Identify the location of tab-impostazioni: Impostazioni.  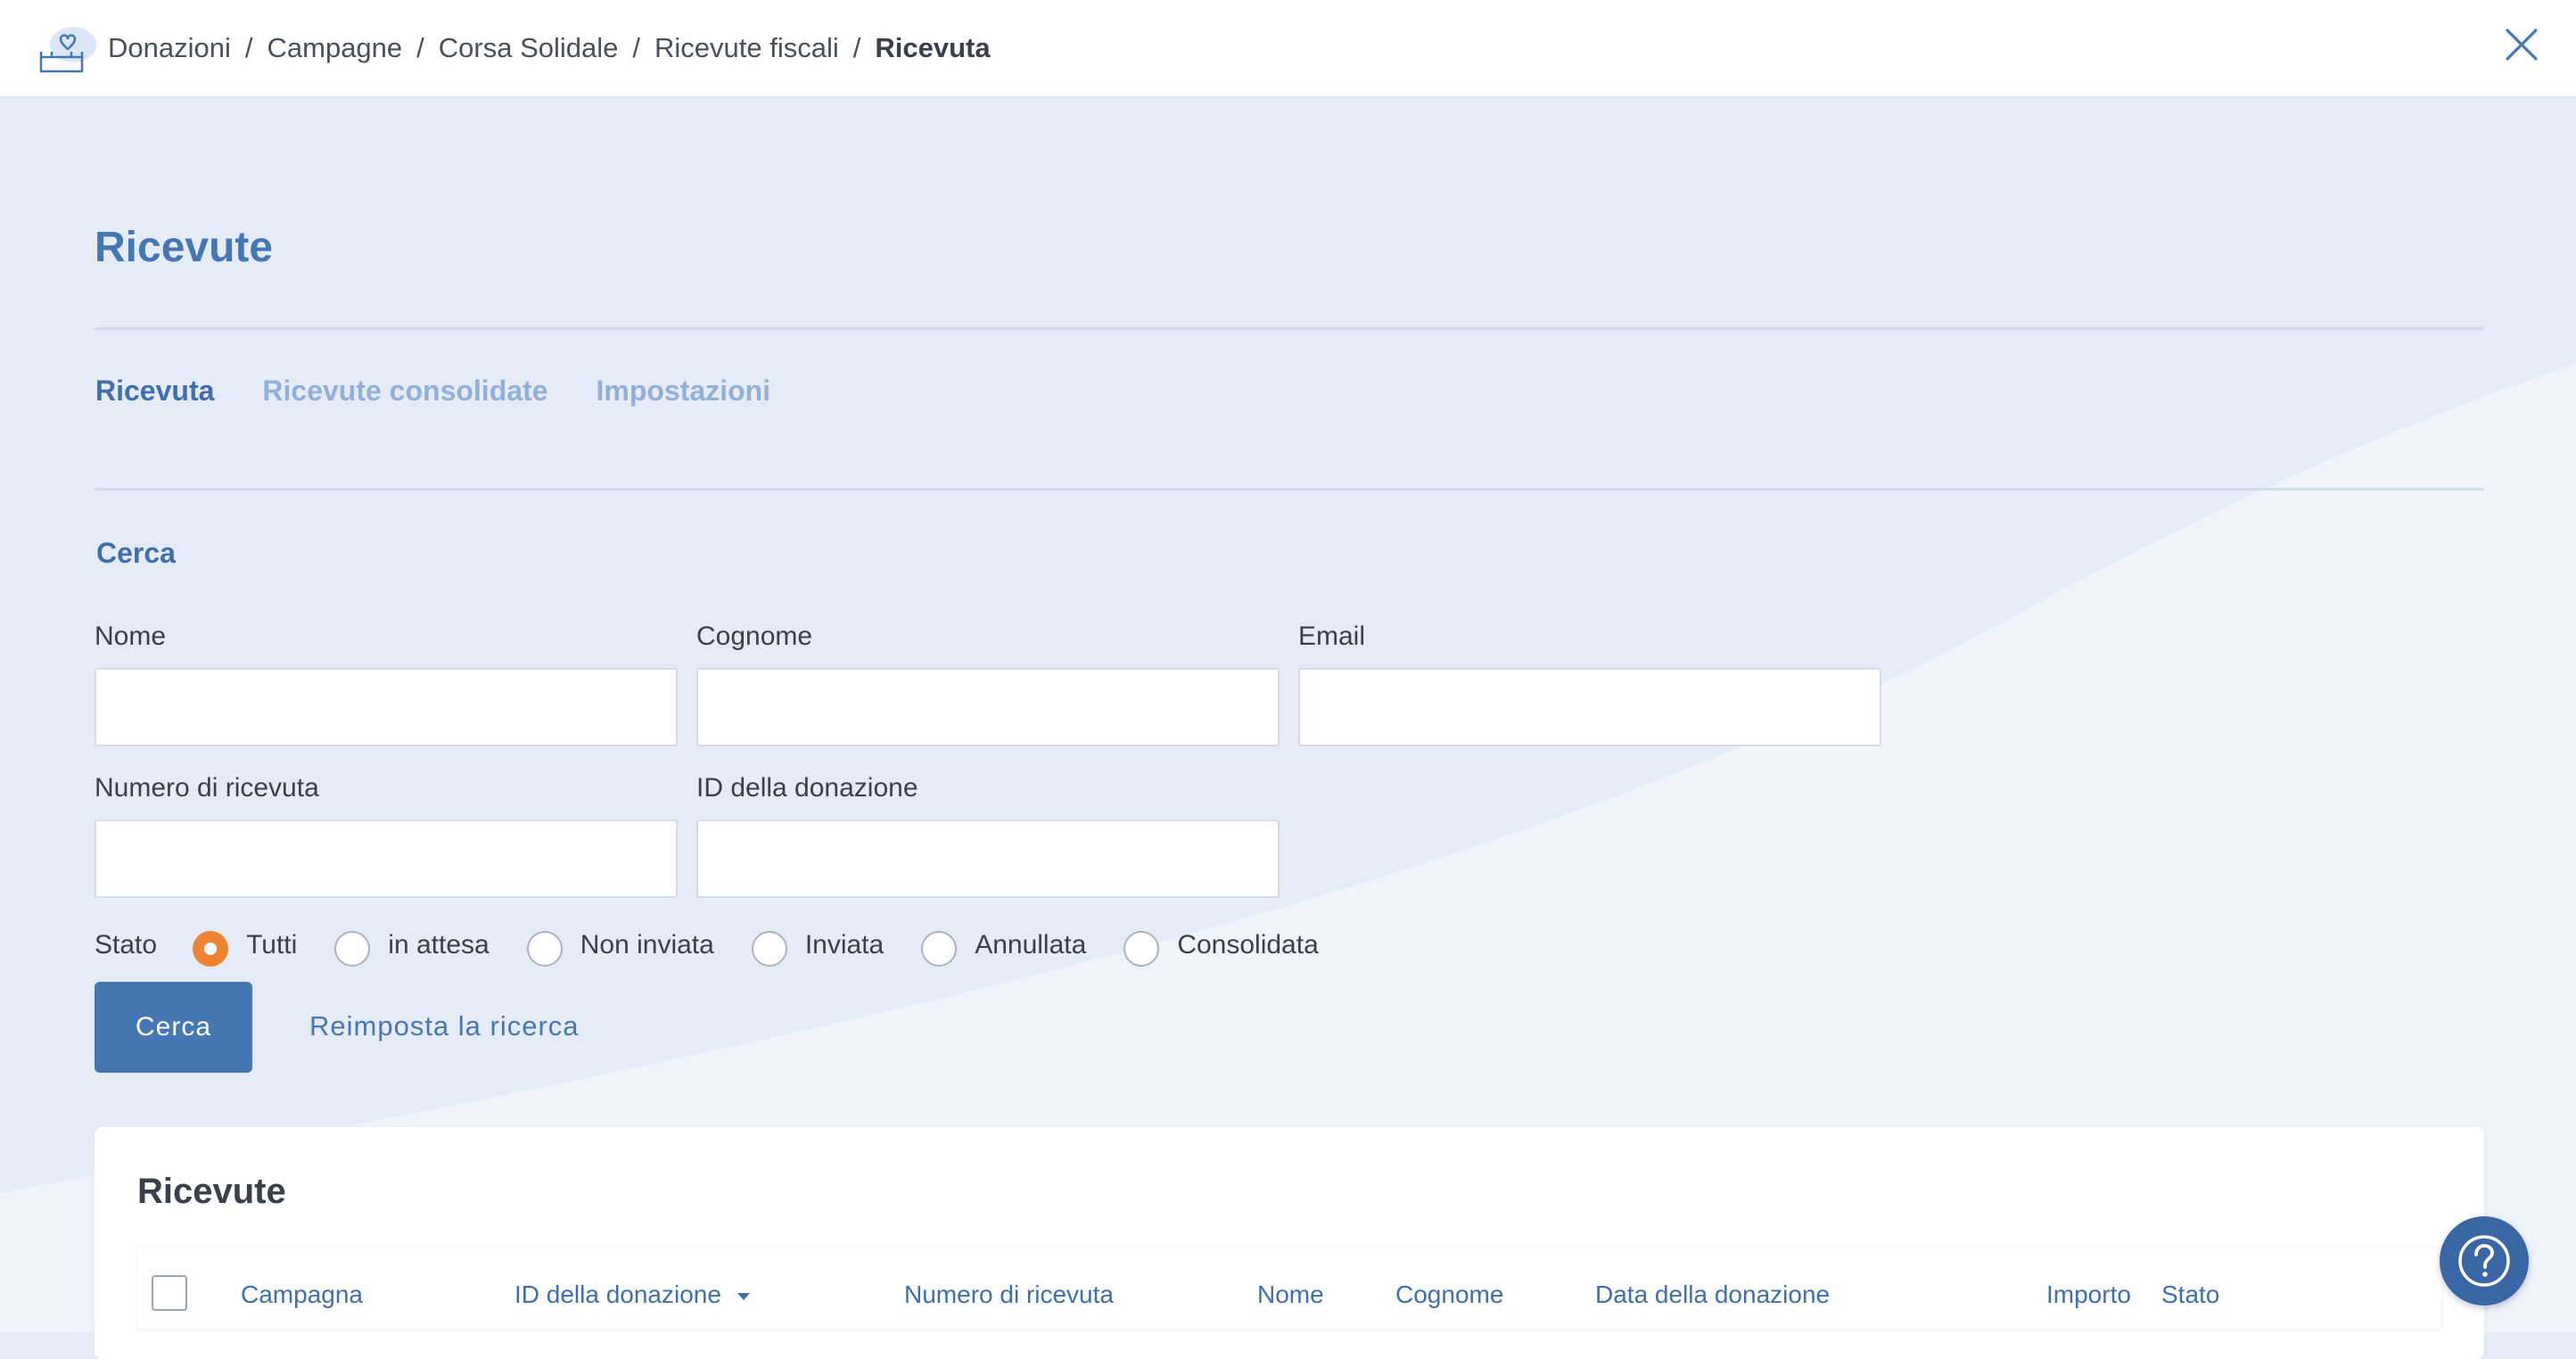
(683, 391).